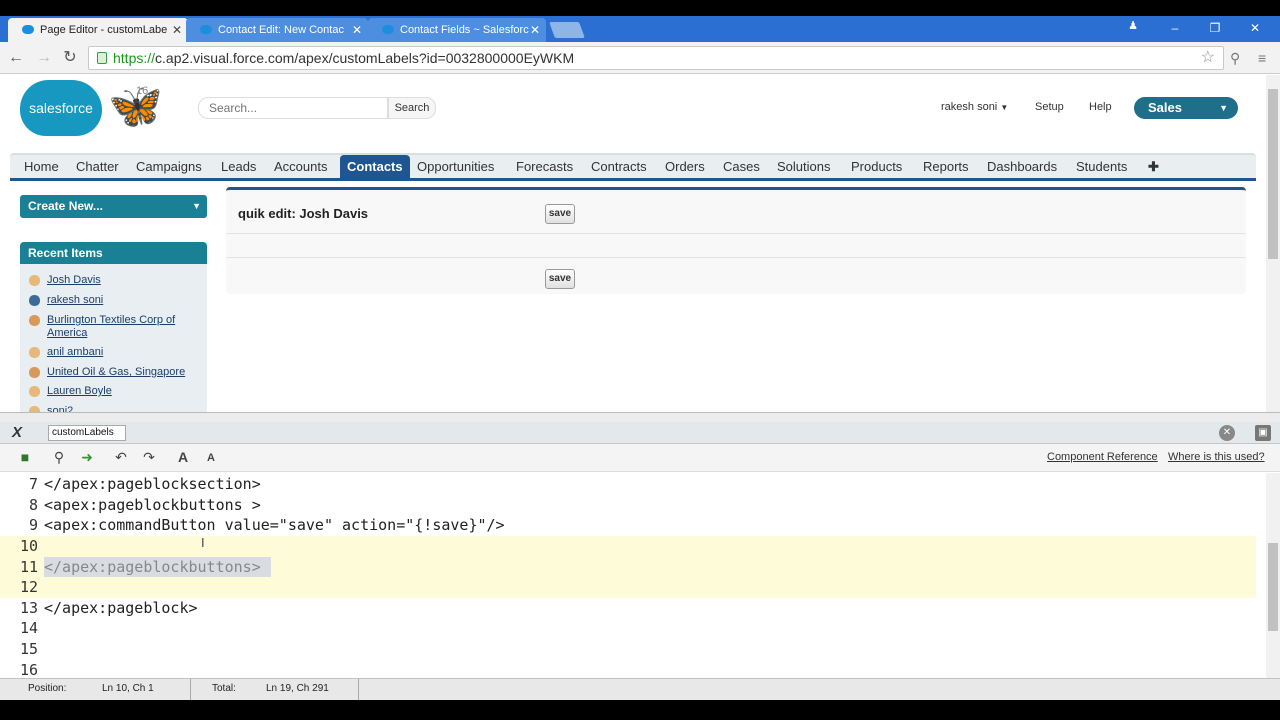  I want to click on file-tab-customlabels: customLabels, so click(87, 433).